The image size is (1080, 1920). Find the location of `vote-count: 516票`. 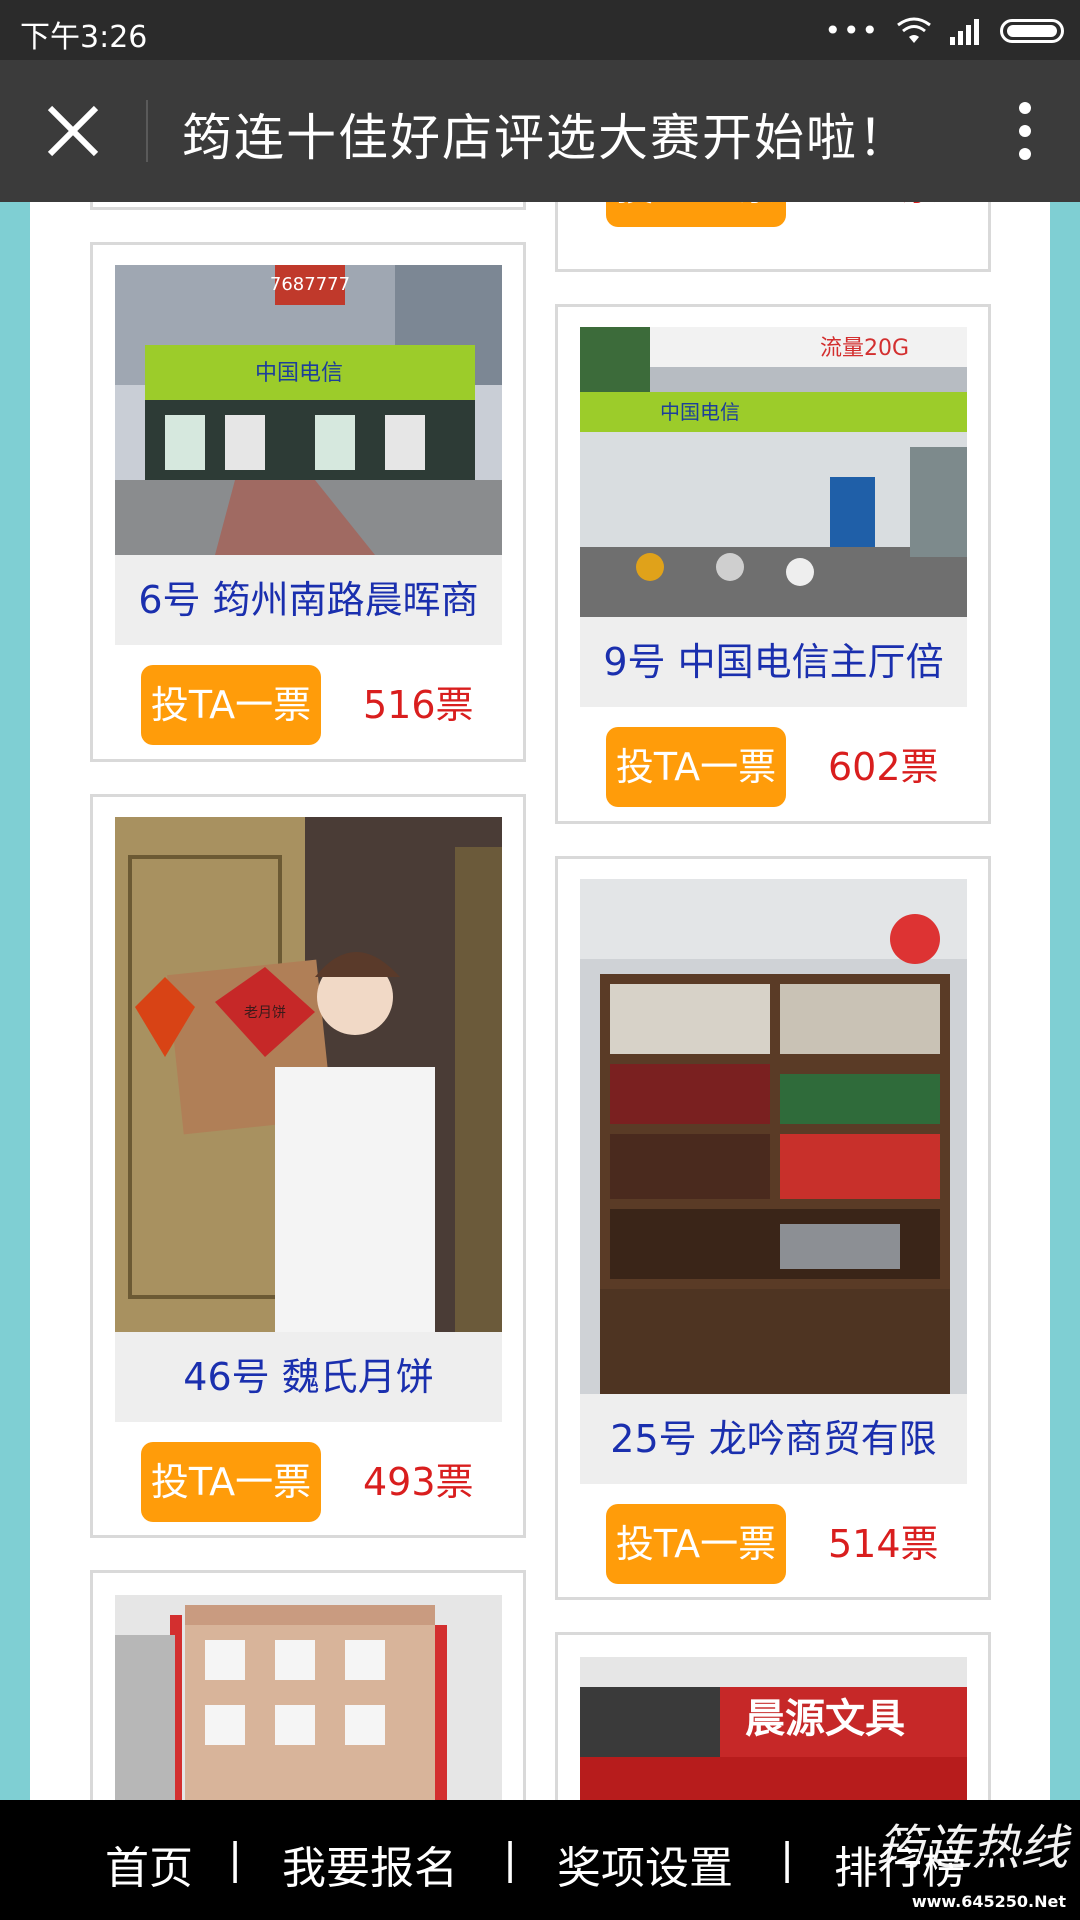

vote-count: 516票 is located at coordinates (418, 705).